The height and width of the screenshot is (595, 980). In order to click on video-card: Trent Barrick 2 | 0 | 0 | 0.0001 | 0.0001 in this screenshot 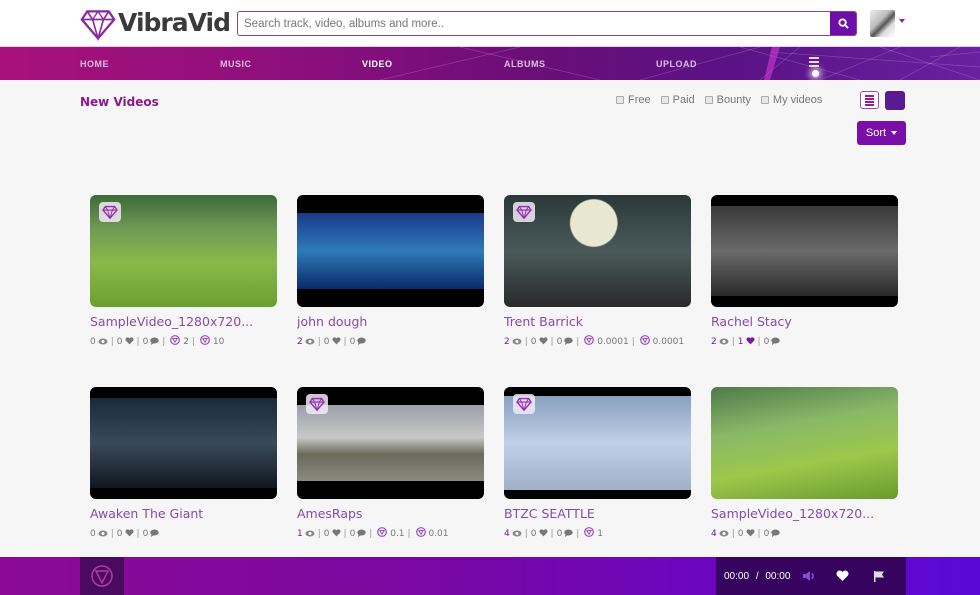, I will do `click(597, 291)`.